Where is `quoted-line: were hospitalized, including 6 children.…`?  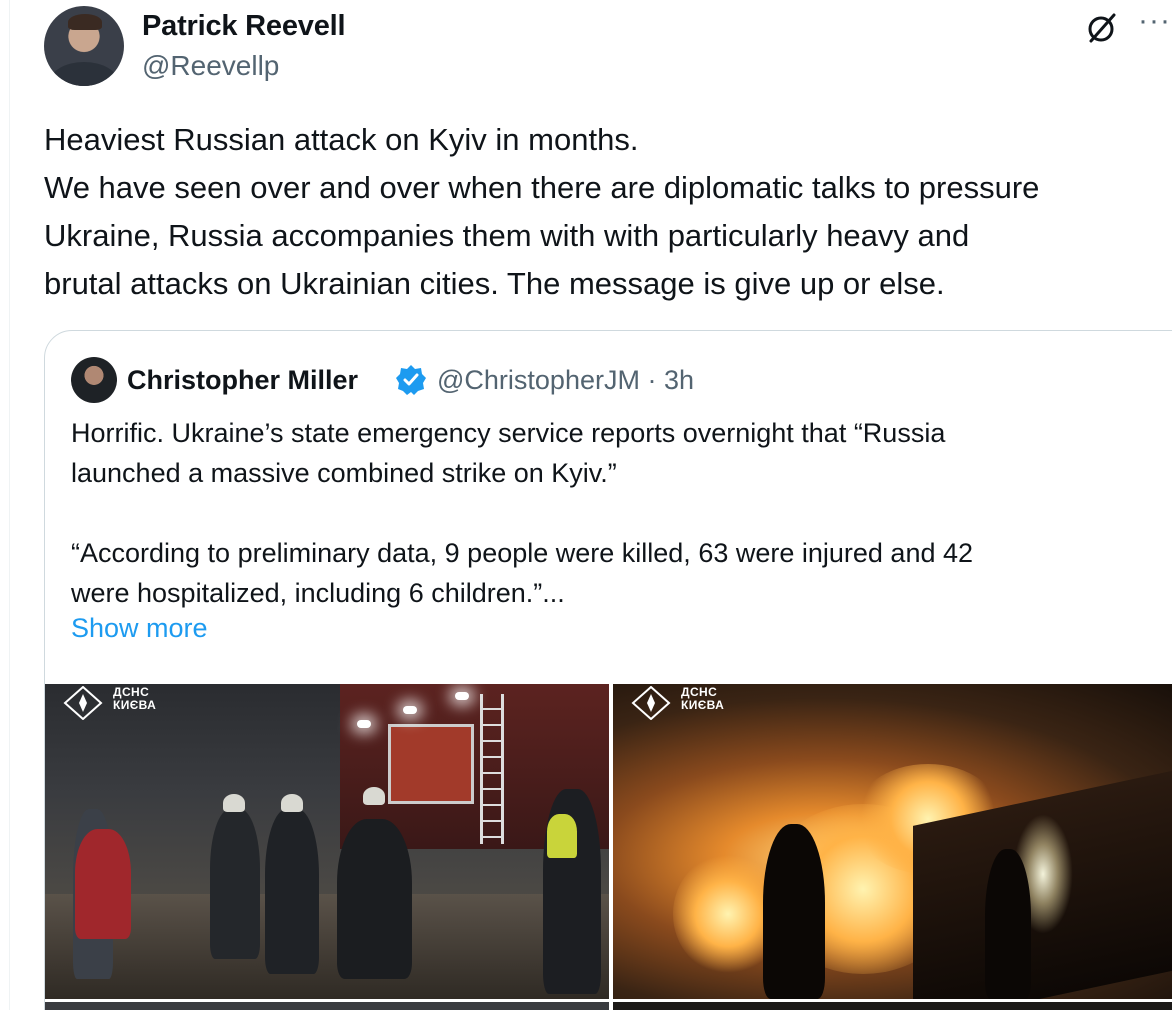 quoted-line: were hospitalized, including 6 children.… is located at coordinates (318, 593).